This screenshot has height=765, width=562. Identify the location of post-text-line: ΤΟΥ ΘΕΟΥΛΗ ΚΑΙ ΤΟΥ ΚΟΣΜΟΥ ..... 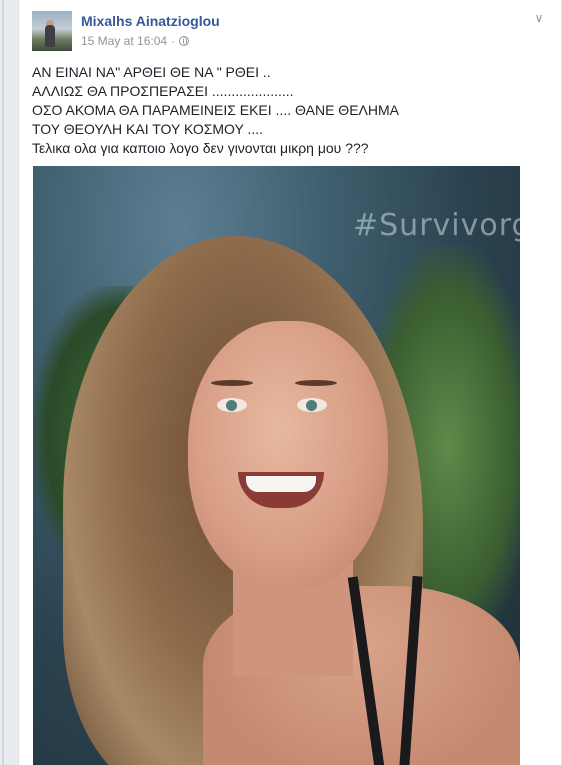
(148, 129).